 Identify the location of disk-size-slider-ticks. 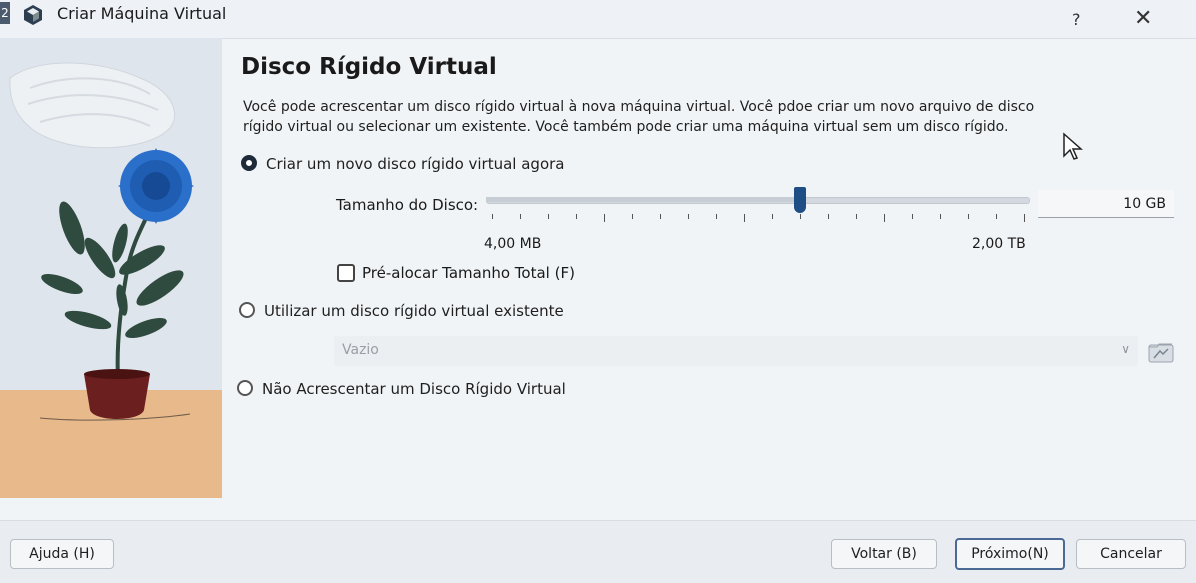
(758, 219).